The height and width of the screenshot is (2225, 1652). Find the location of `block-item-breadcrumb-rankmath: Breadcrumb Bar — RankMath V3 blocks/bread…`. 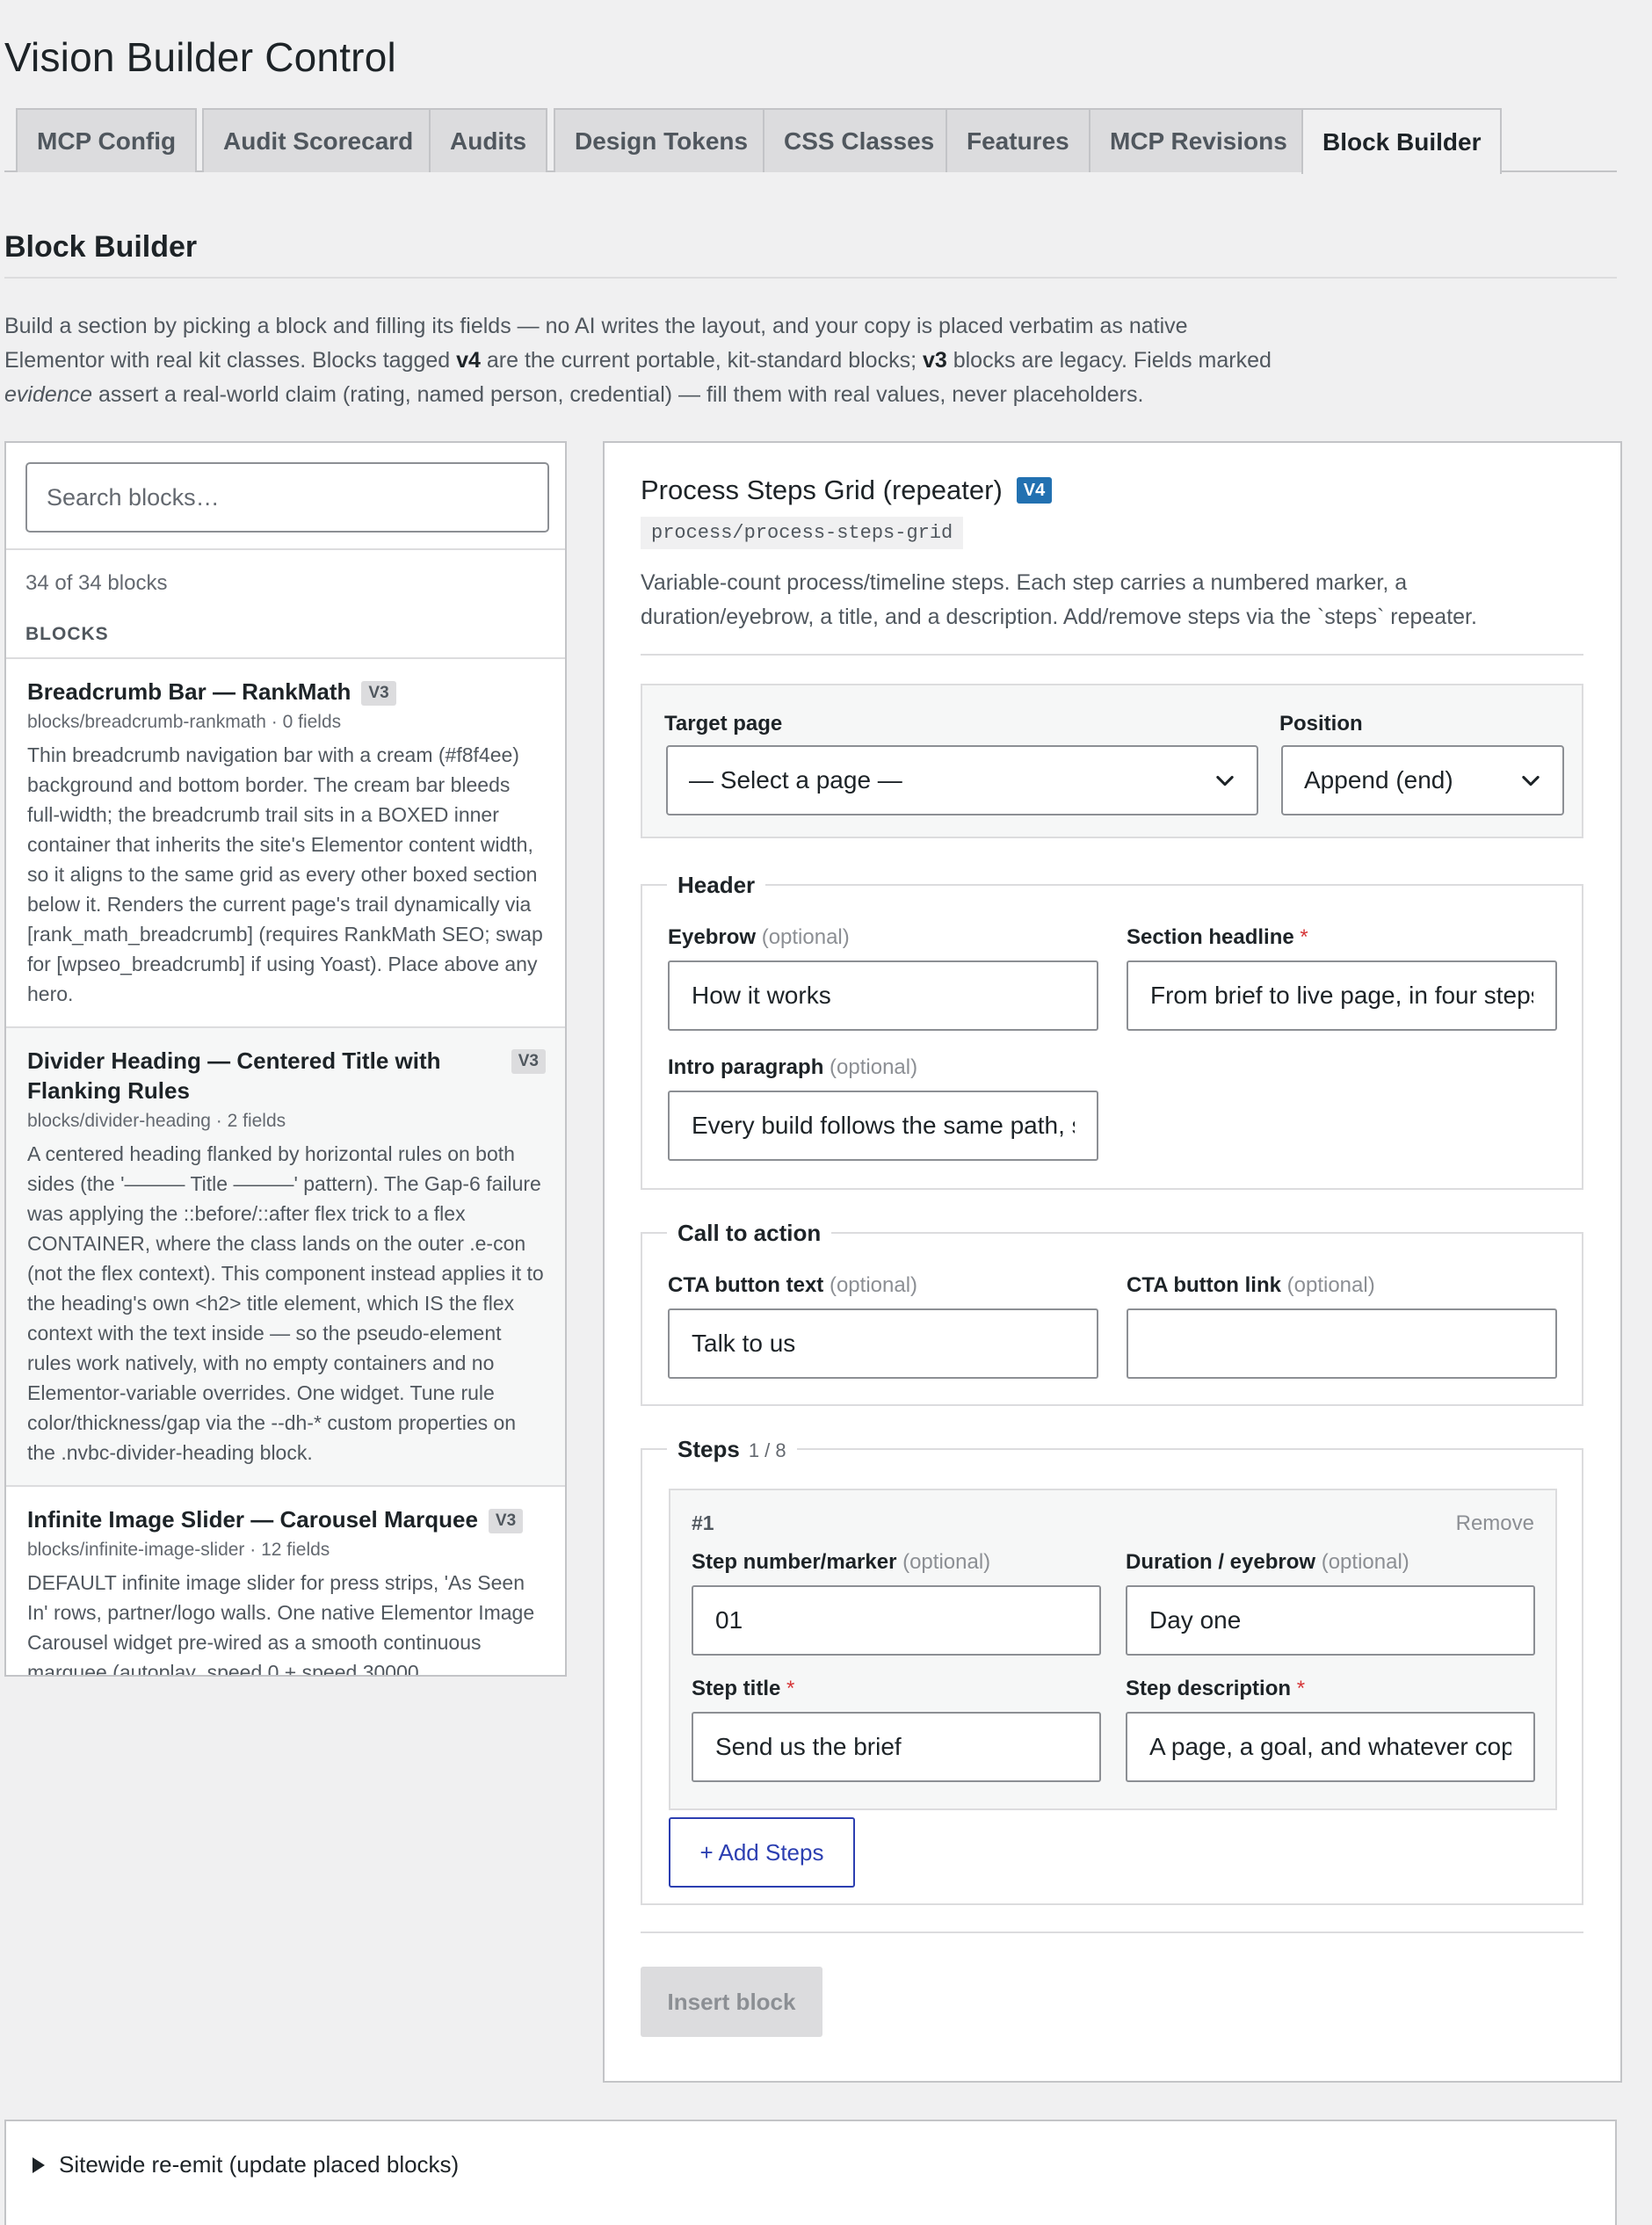

block-item-breadcrumb-rankmath: Breadcrumb Bar — RankMath V3 blocks/bread… is located at coordinates (285, 843).